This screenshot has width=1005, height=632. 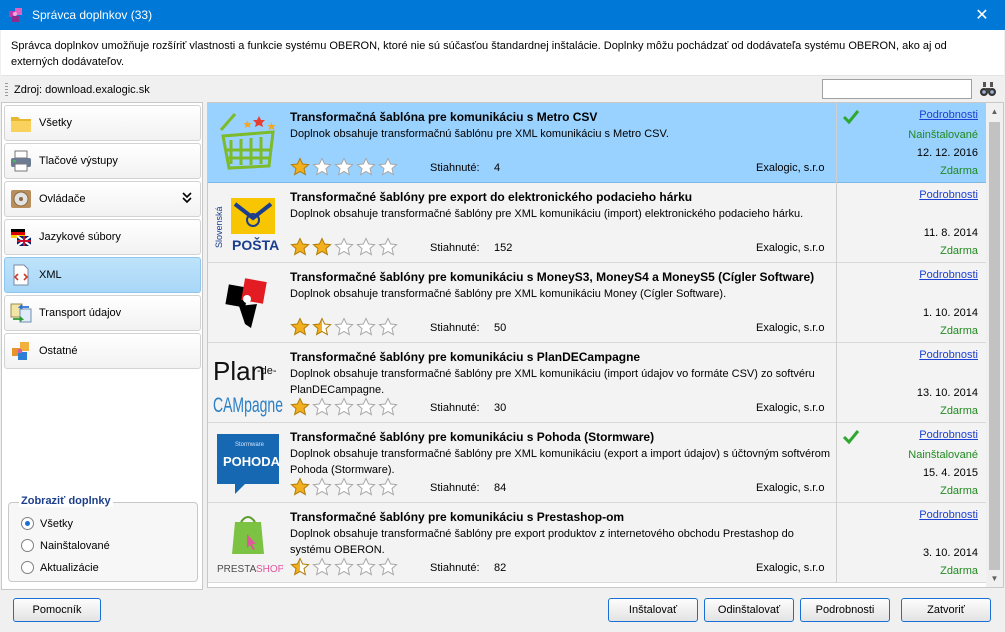 What do you see at coordinates (248, 383) in the screenshot?
I see `plandecampagne-logo: Plan -de- CAMpagne` at bounding box center [248, 383].